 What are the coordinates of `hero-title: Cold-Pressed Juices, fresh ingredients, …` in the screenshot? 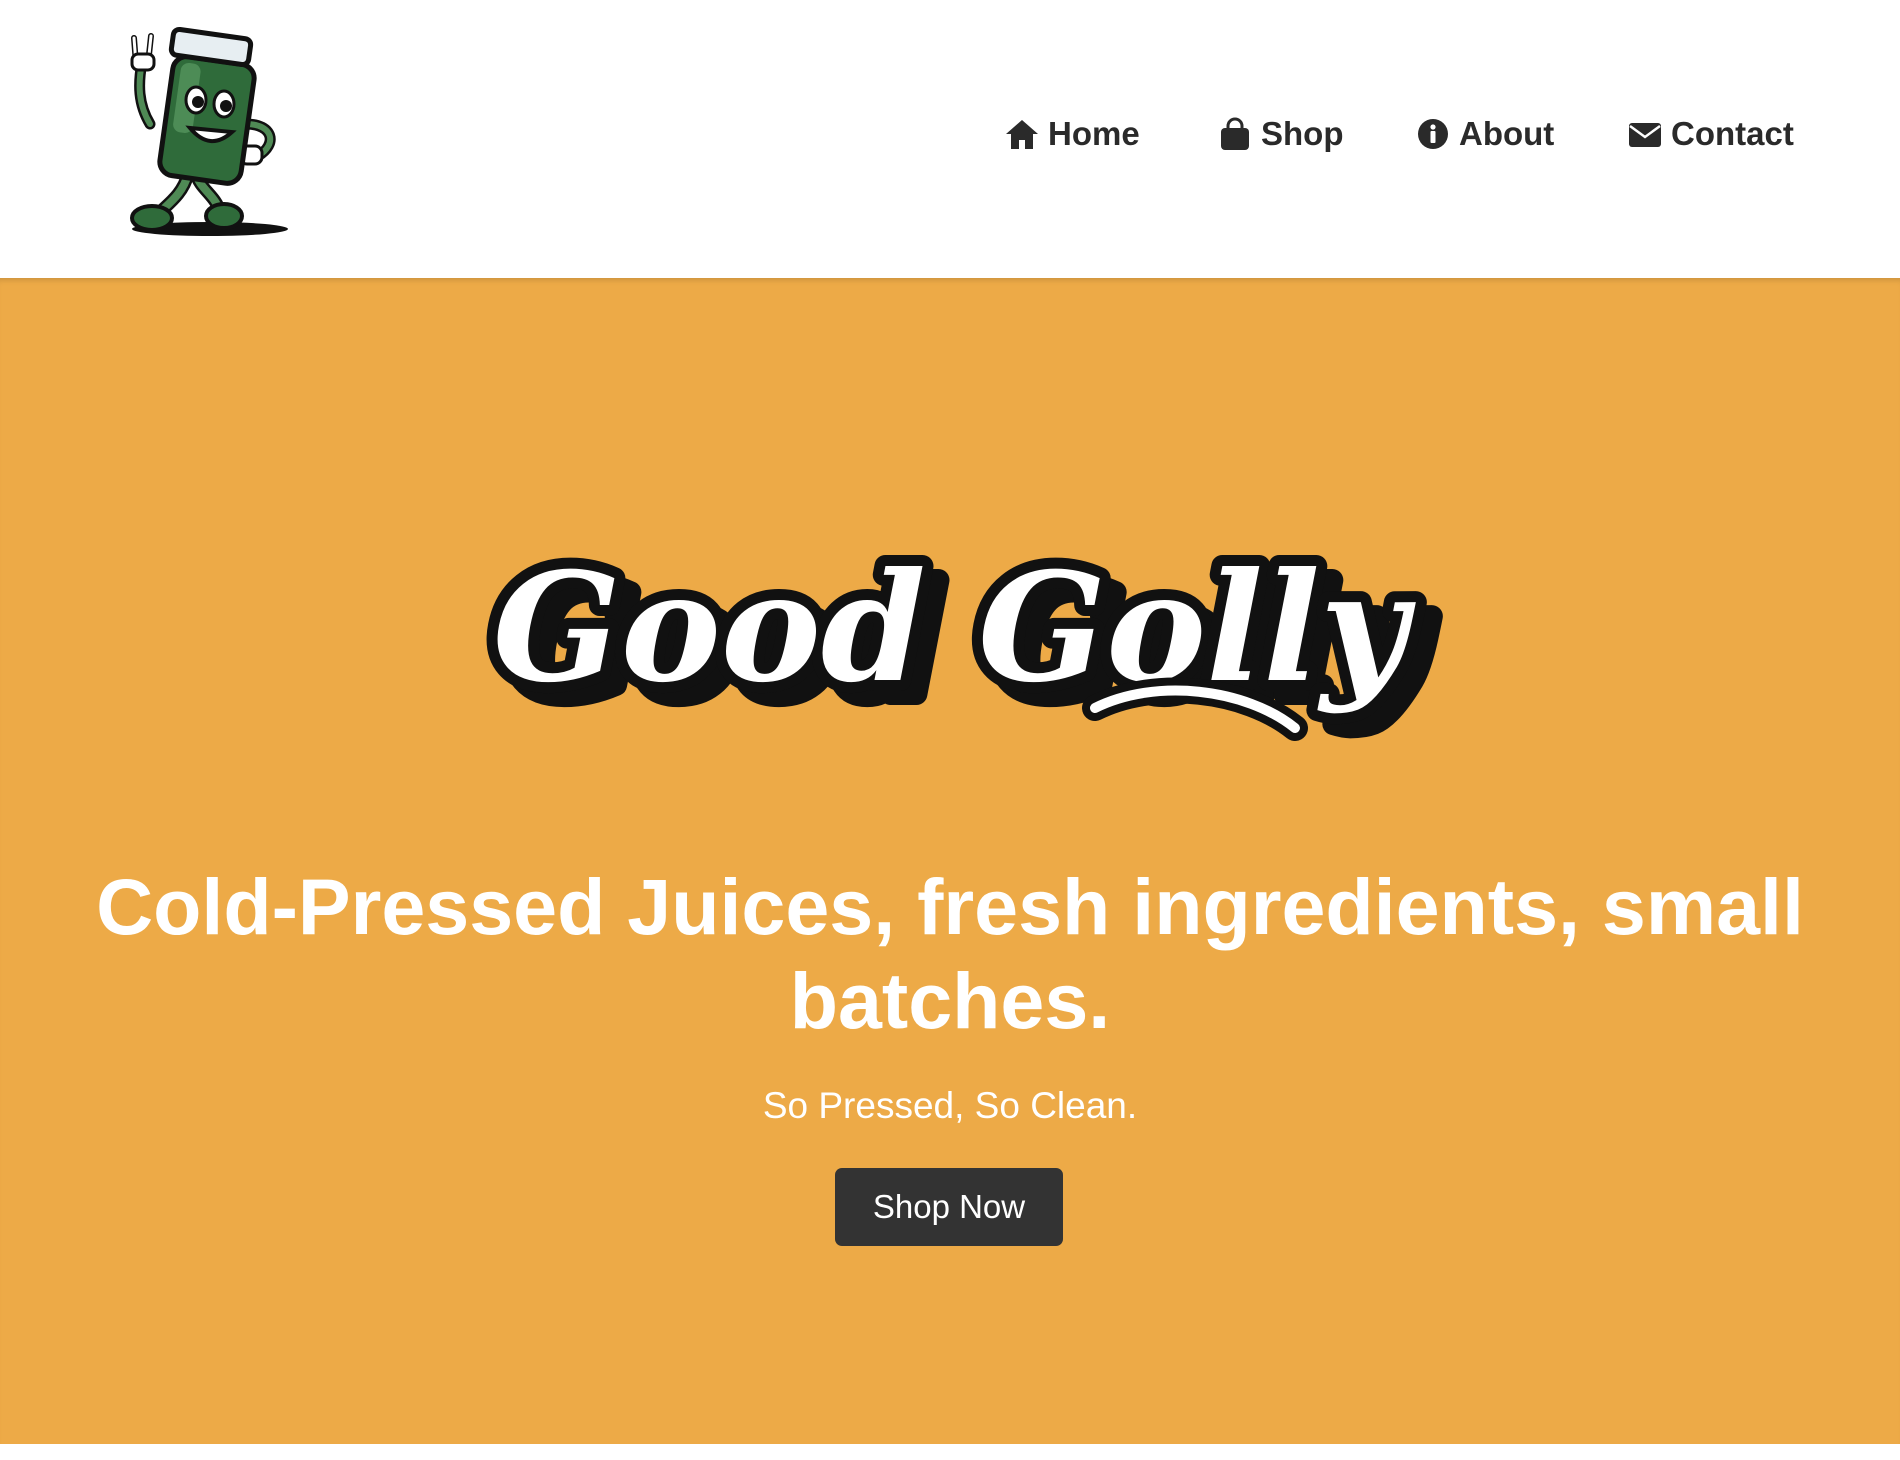 It's located at (950, 953).